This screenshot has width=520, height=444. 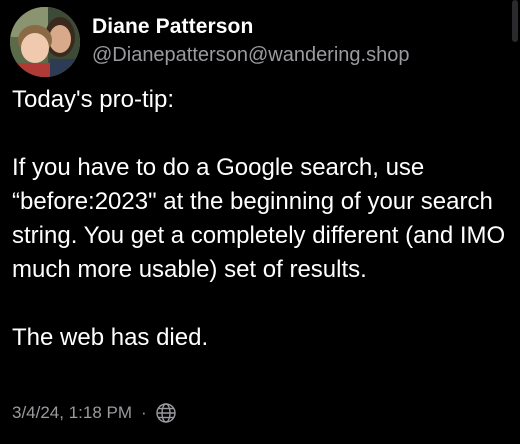 I want to click on post-paragraph: Today's pro-tip:, so click(x=93, y=99).